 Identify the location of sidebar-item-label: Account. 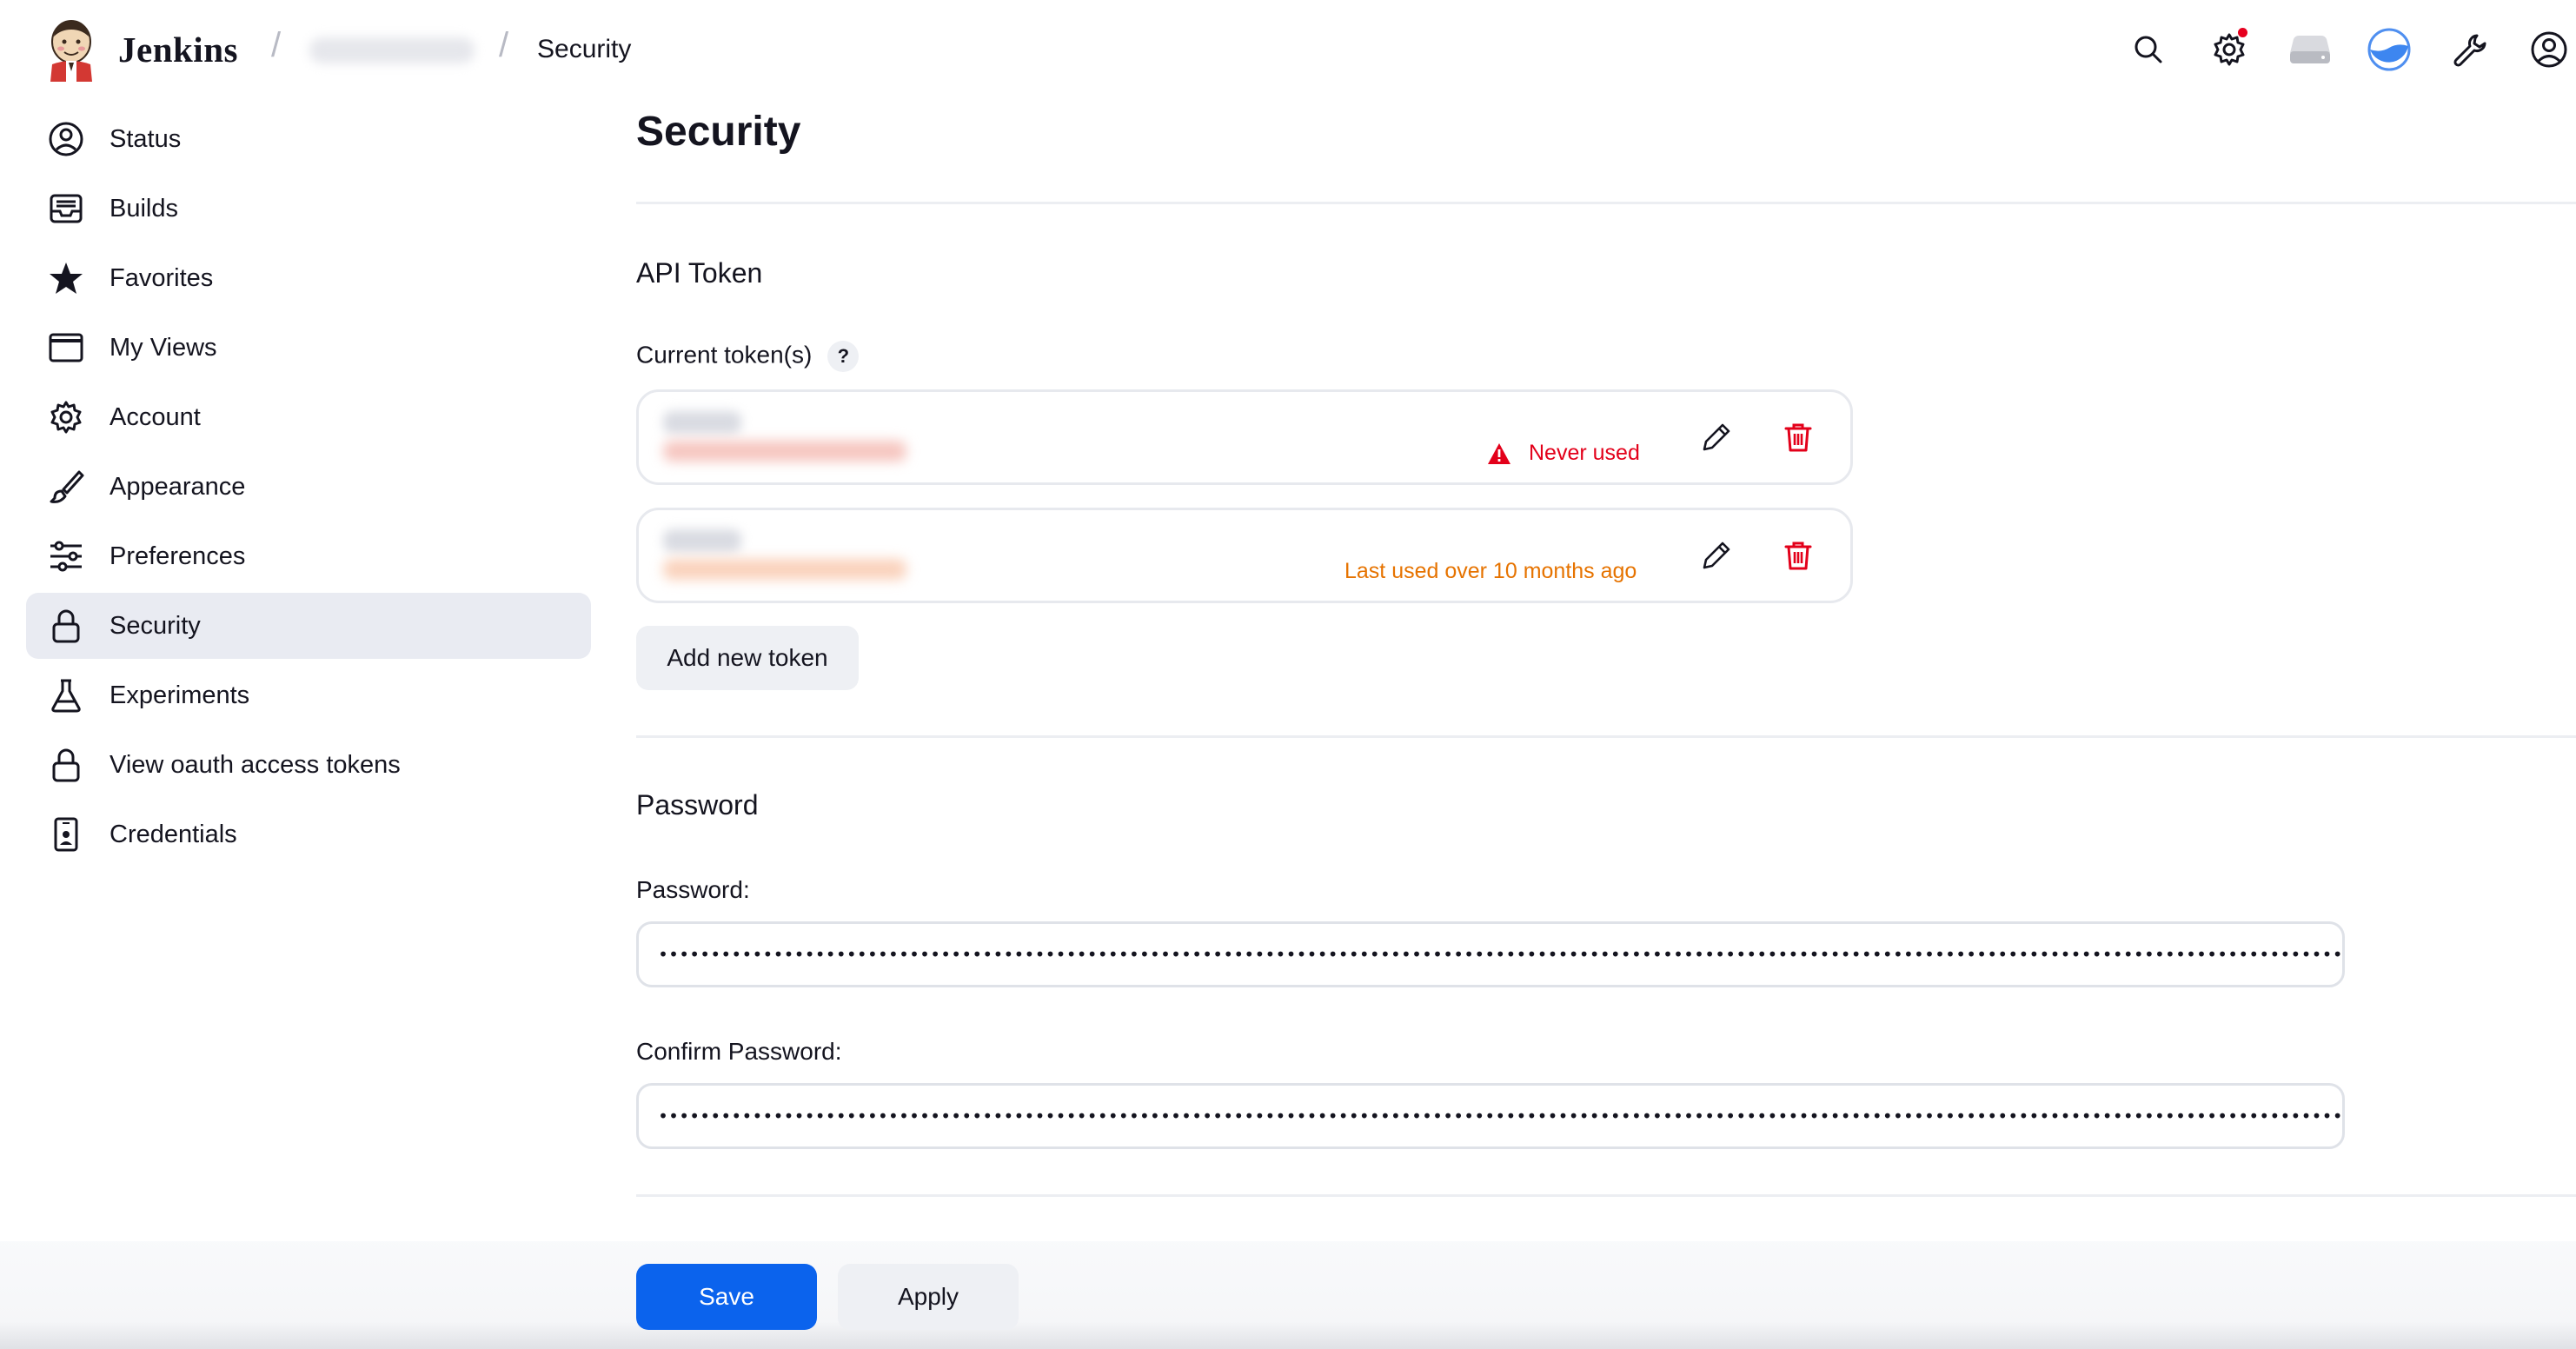
(155, 417).